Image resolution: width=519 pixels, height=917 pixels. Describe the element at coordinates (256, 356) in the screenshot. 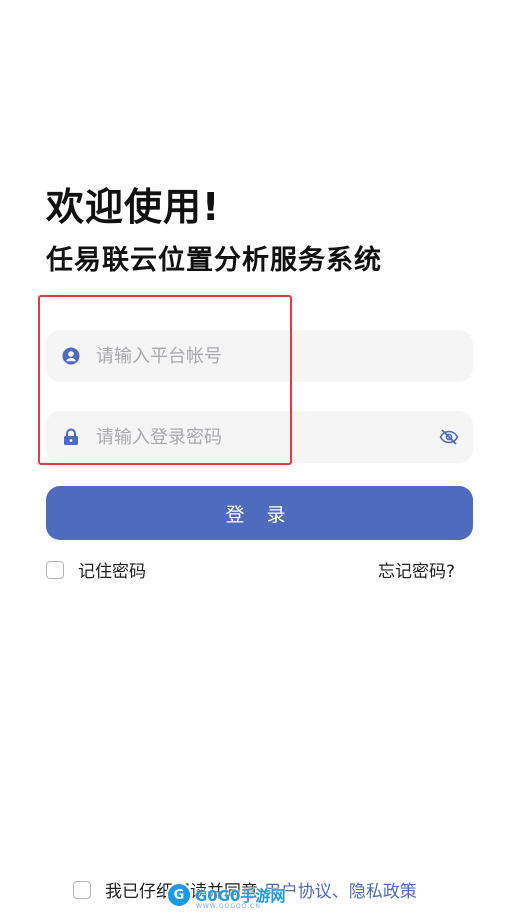

I see `account-input` at that location.